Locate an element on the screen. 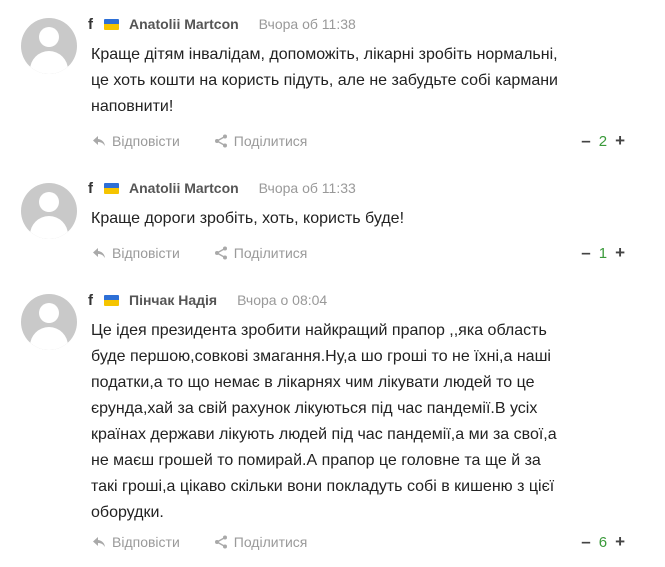 Image resolution: width=665 pixels, height=567 pixels. comment-meta: f Anatolii Martcon Вчора об 11:33 is located at coordinates (222, 188).